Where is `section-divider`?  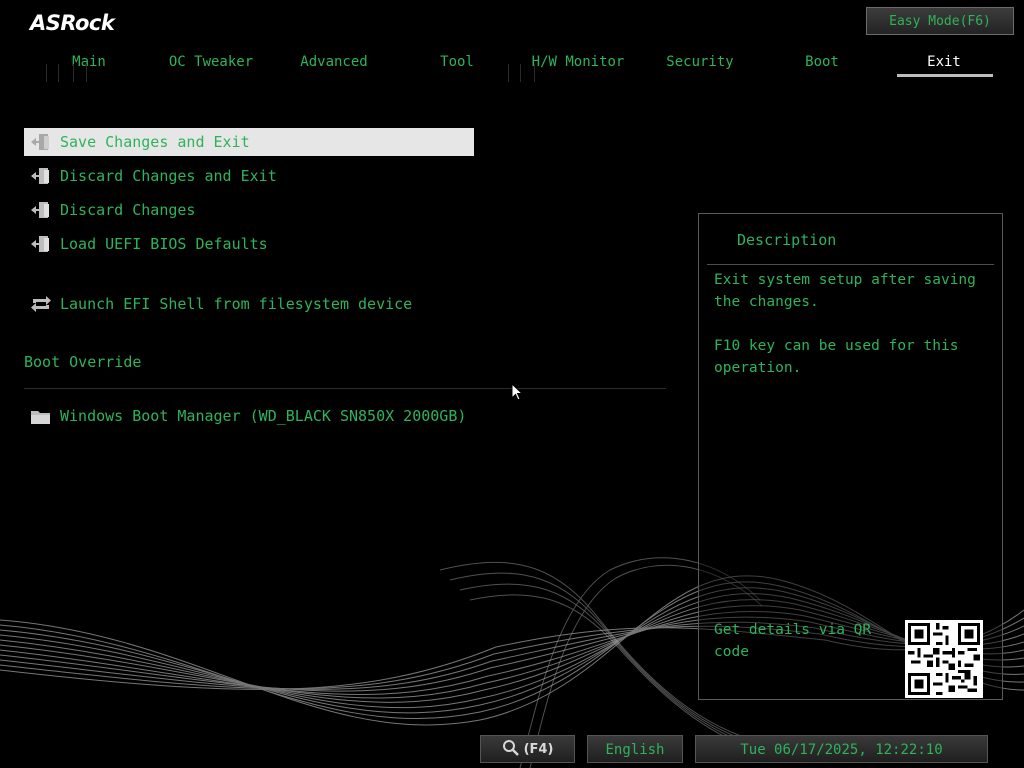
section-divider is located at coordinates (345, 388).